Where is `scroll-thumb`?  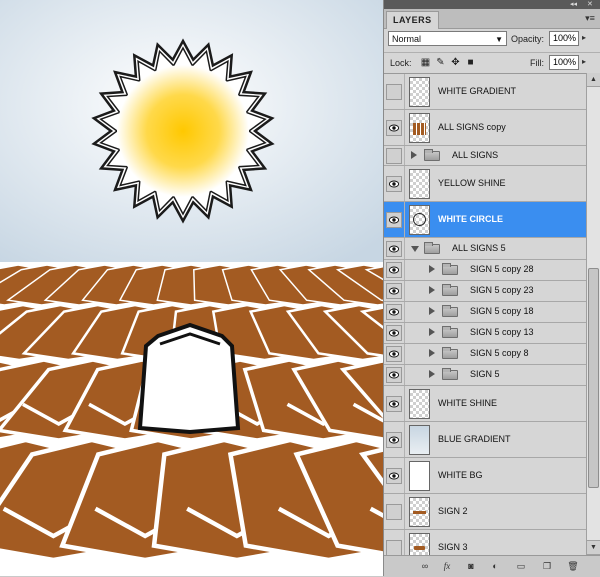
scroll-thumb is located at coordinates (593, 378).